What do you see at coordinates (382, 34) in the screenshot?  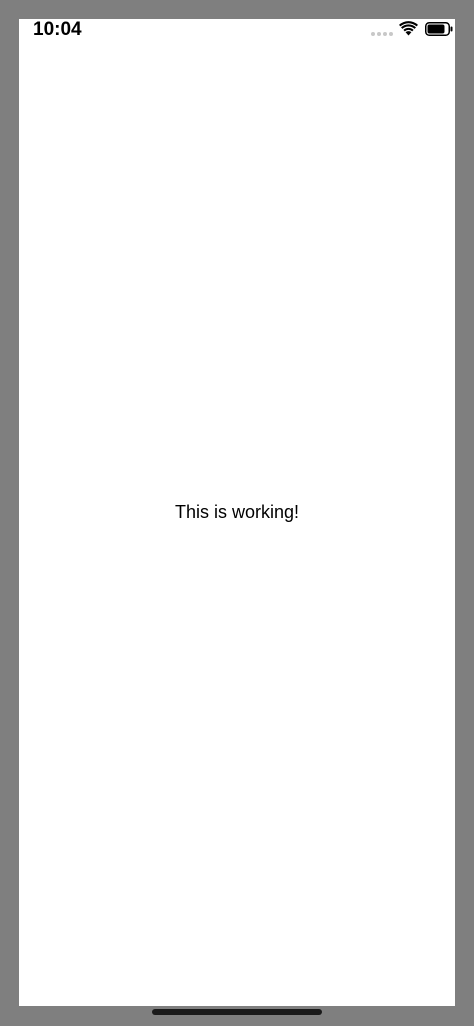 I see `signal-dots-icon` at bounding box center [382, 34].